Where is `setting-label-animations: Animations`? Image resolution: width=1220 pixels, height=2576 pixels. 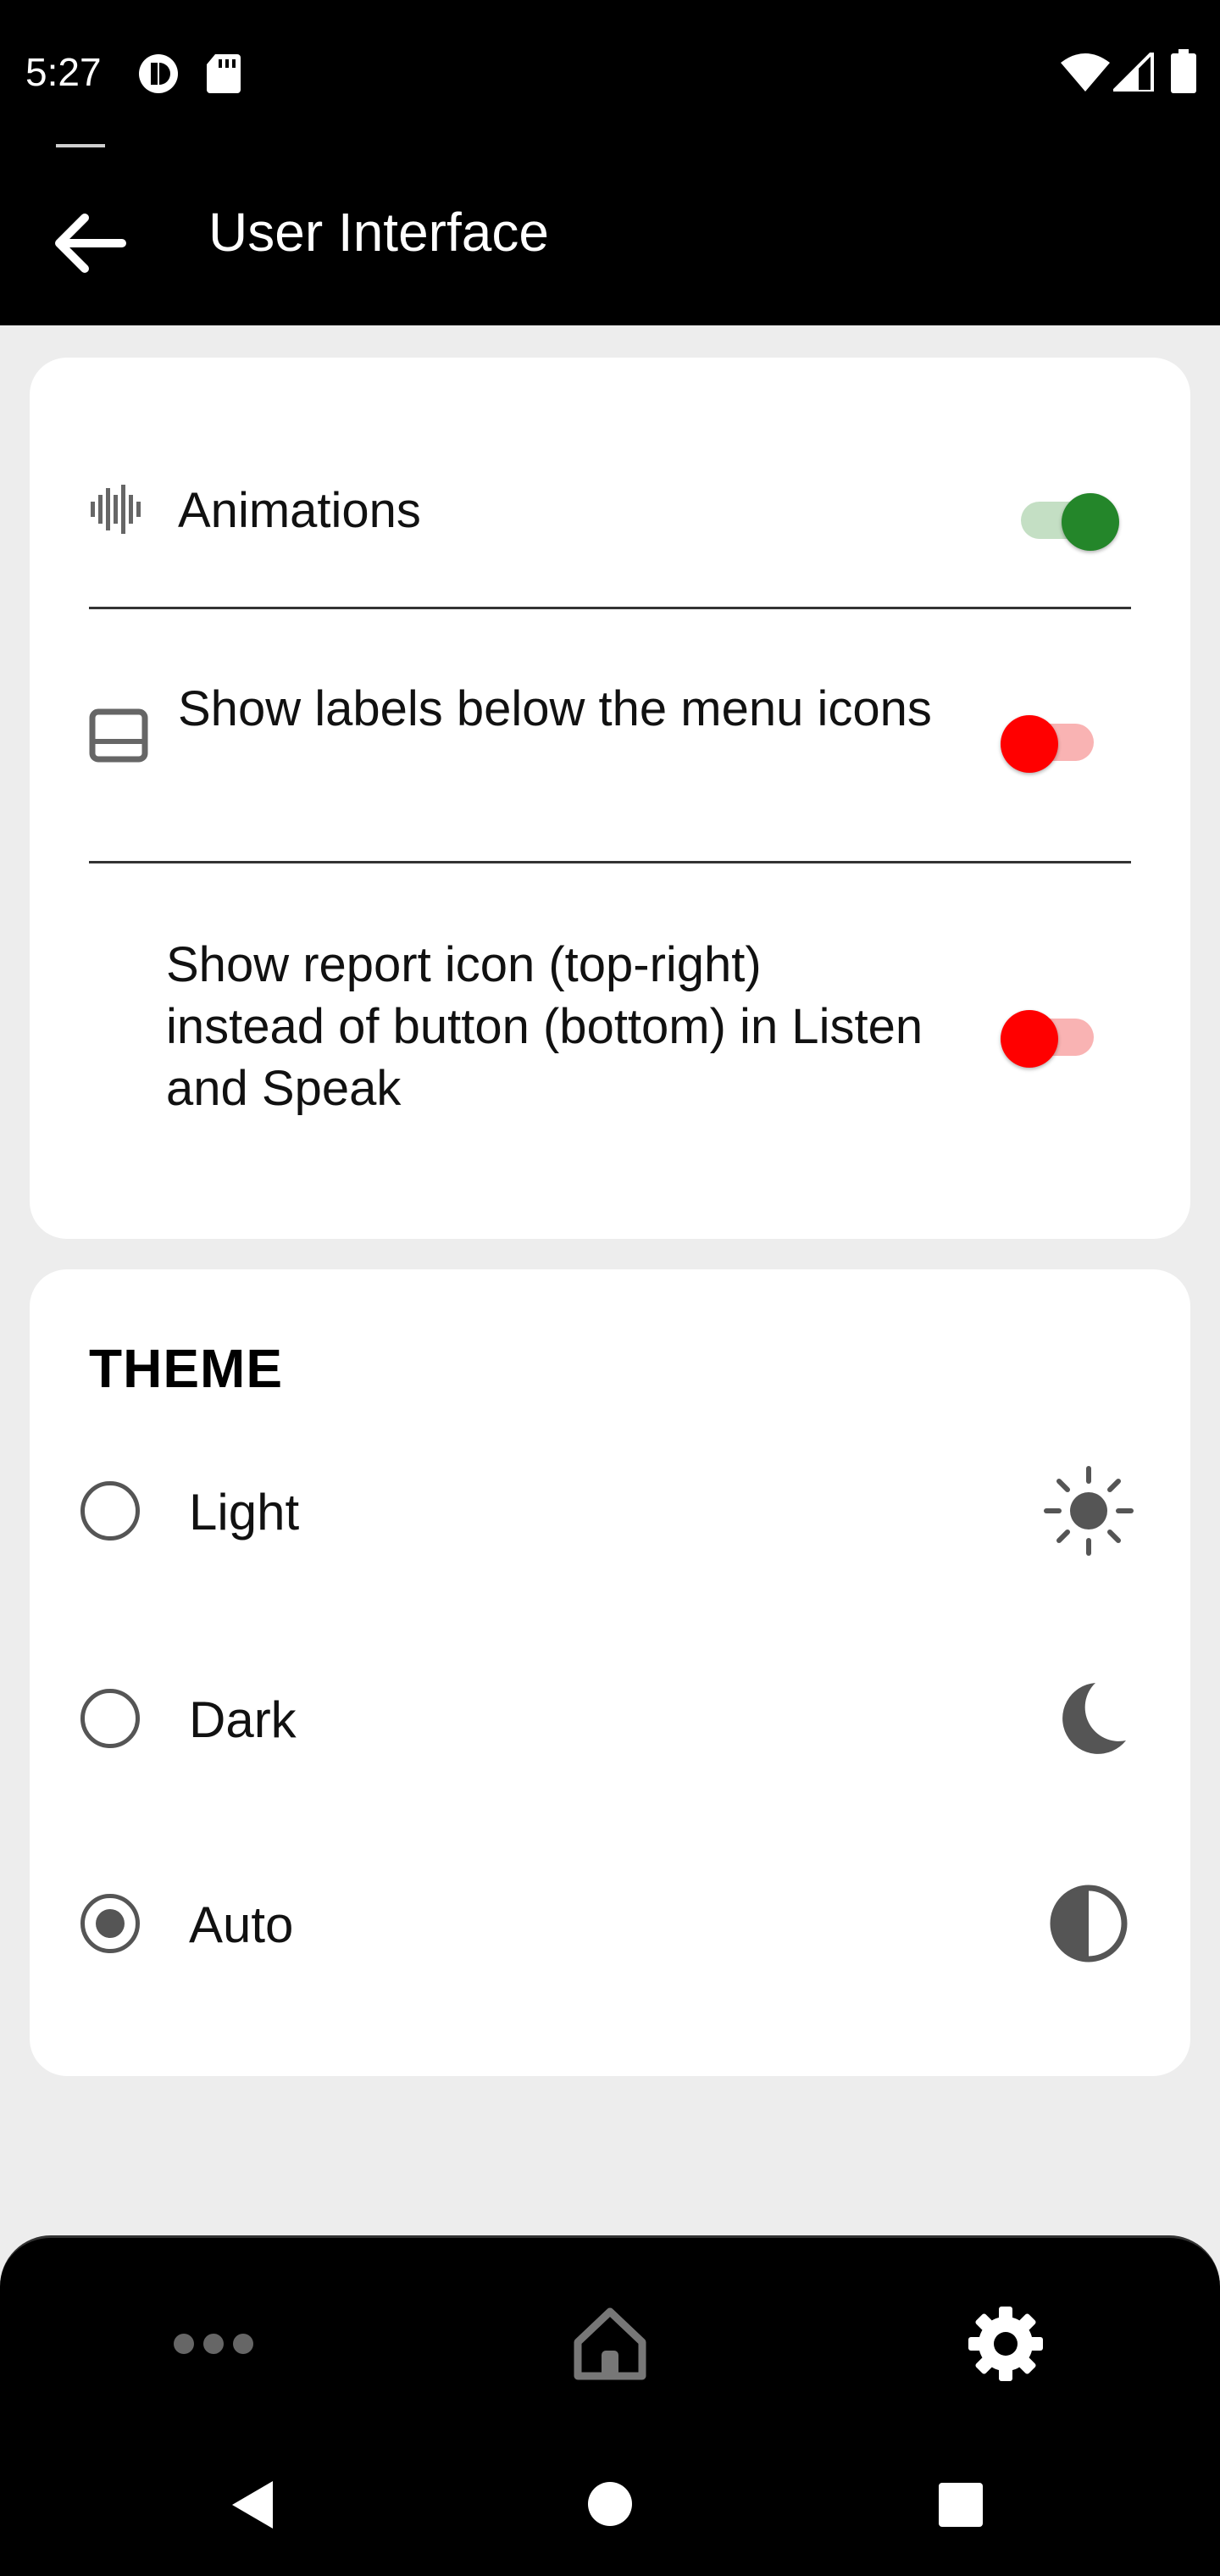 setting-label-animations: Animations is located at coordinates (299, 510).